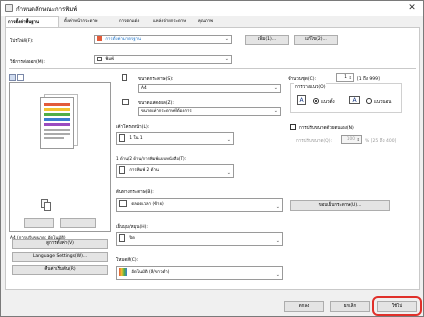 The width and height of the screenshot is (424, 317). Describe the element at coordinates (32, 21) in the screenshot. I see `tab-basic-settings: การตั้งค่าพื้นฐาน` at that location.